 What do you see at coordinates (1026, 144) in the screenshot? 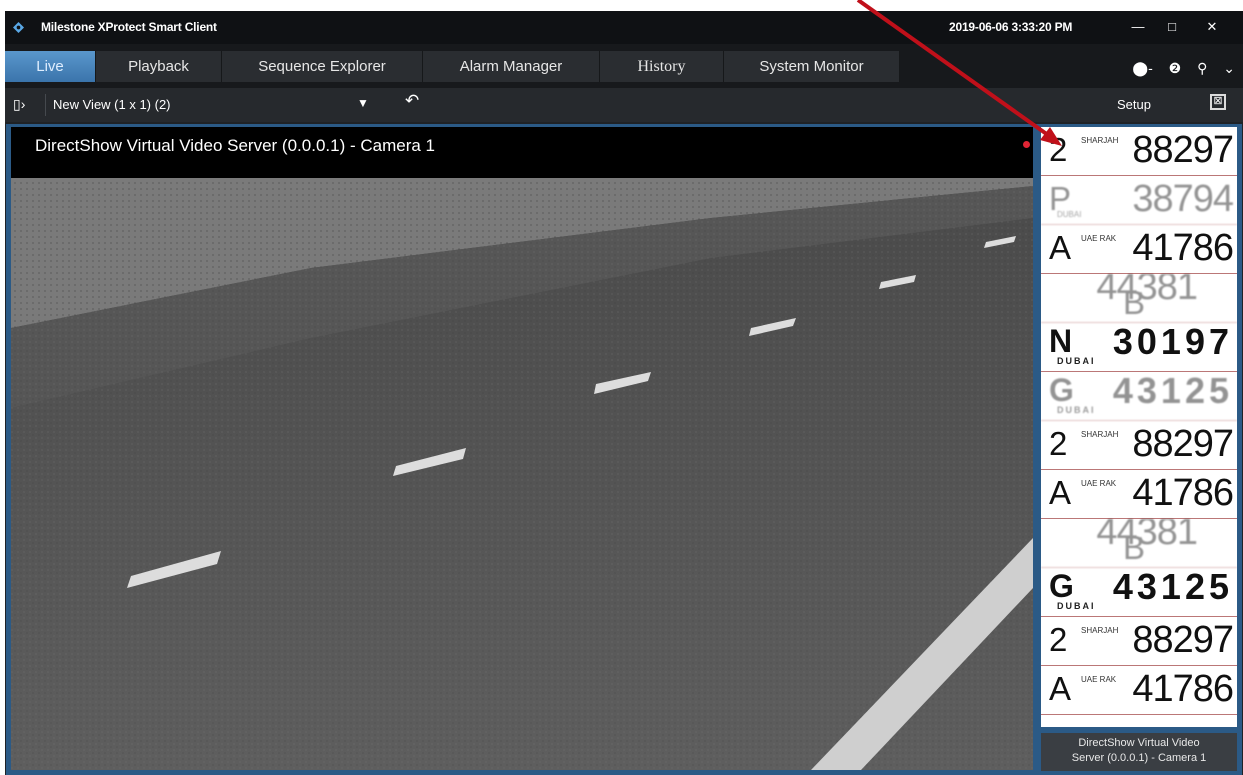
I see `recording-indicator` at bounding box center [1026, 144].